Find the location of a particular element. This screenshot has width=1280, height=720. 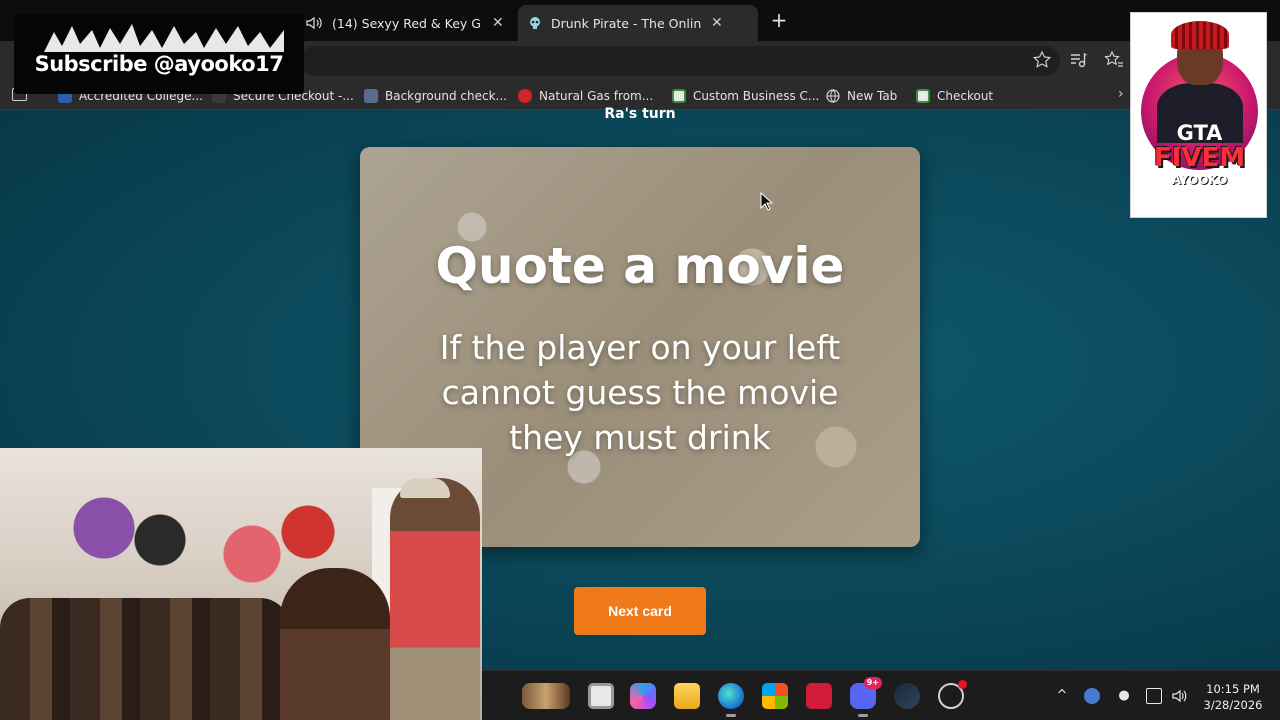

microphone-icon: ● is located at coordinates (1124, 696).